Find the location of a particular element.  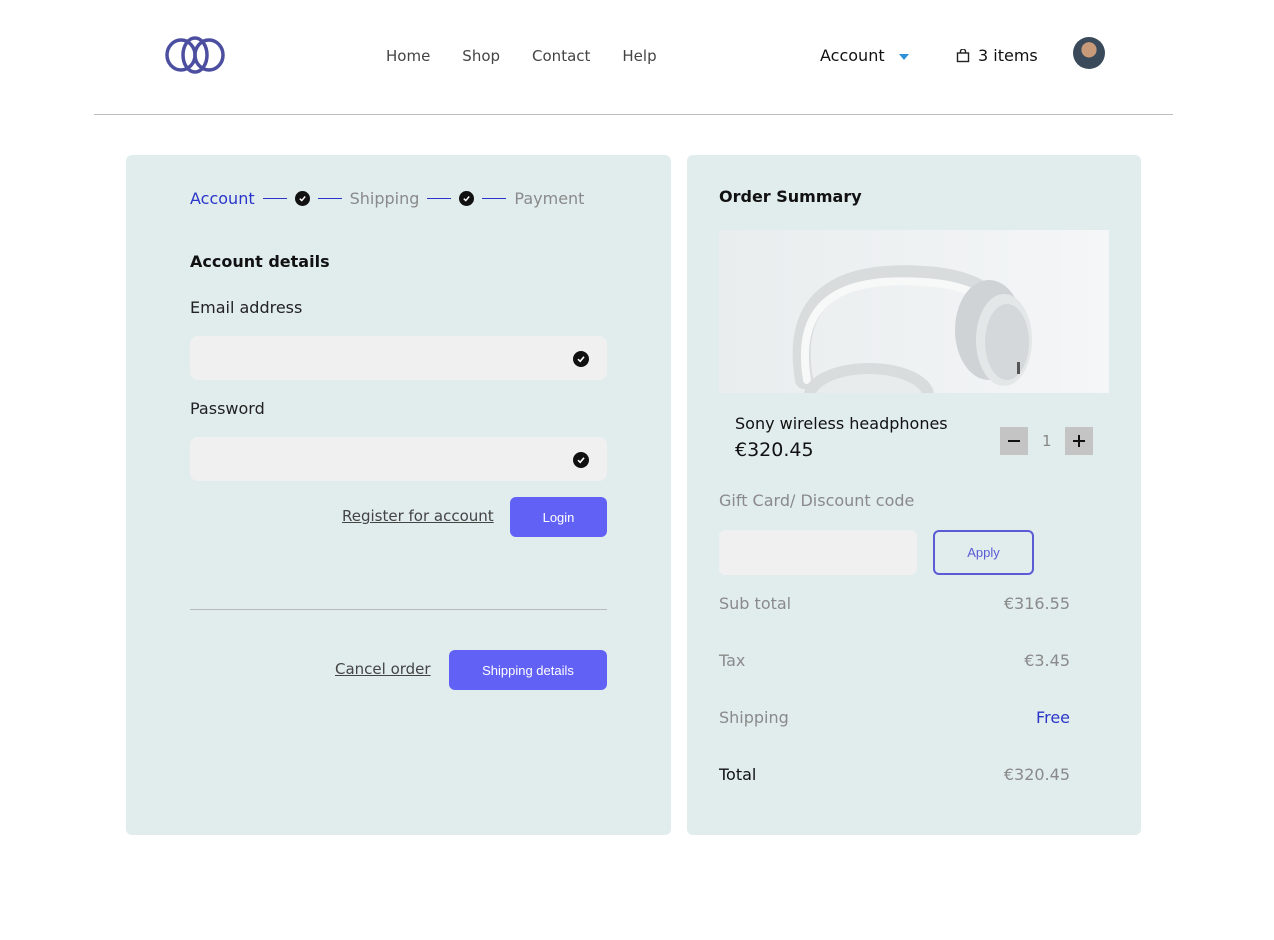

email-label: Email address is located at coordinates (246, 307).